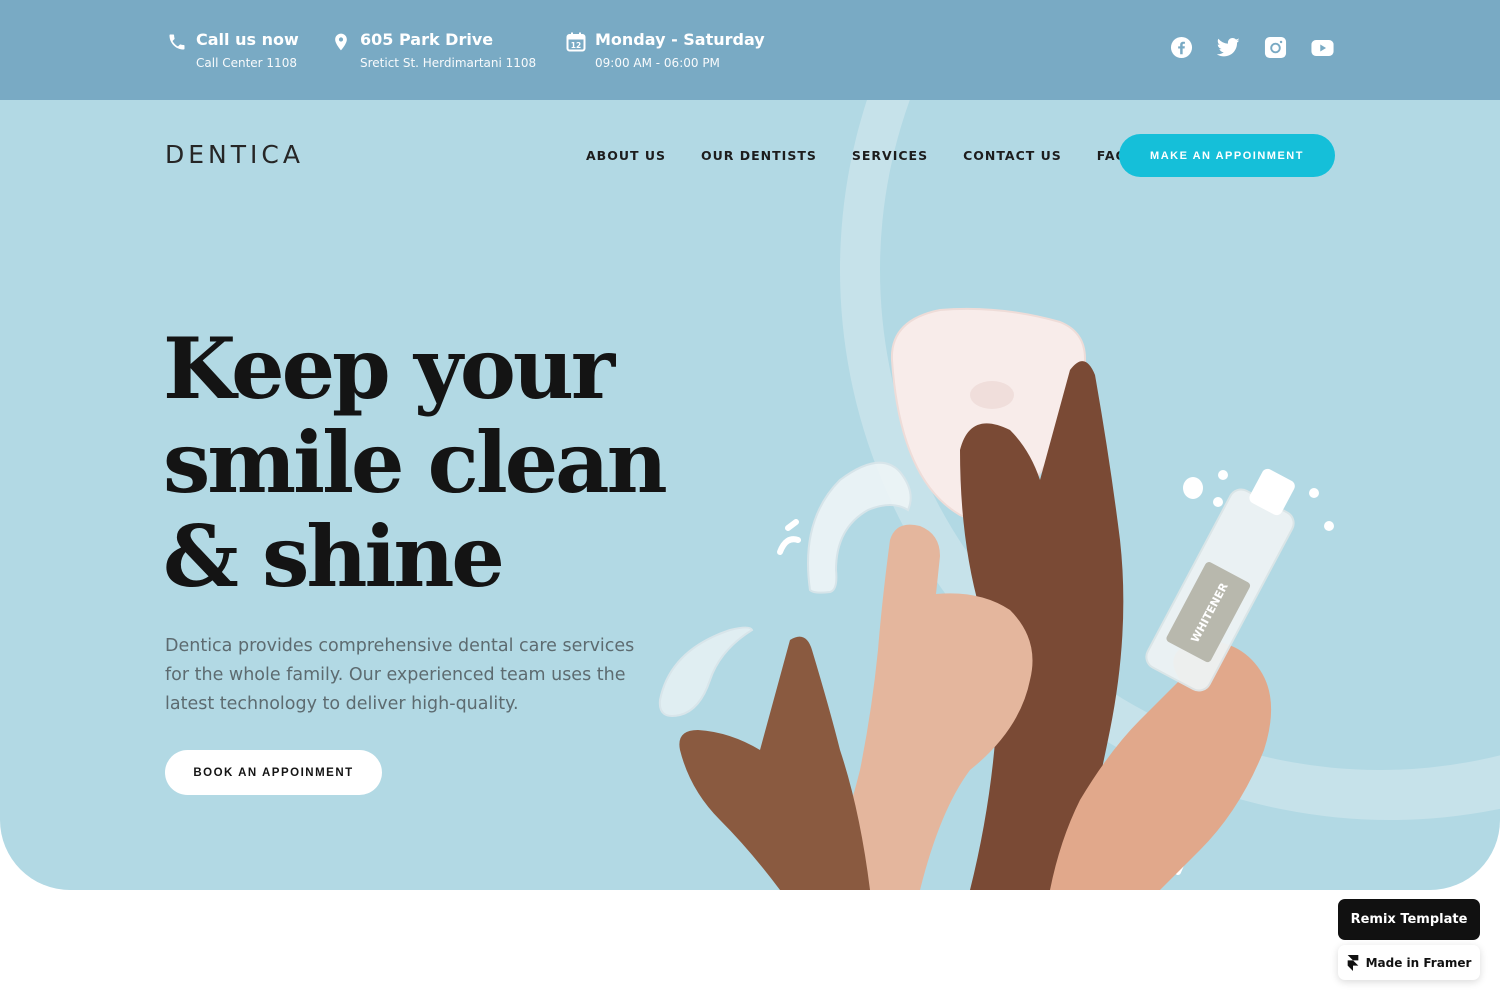 Image resolution: width=1500 pixels, height=1000 pixels. I want to click on calendar-day-label: 12, so click(576, 45).